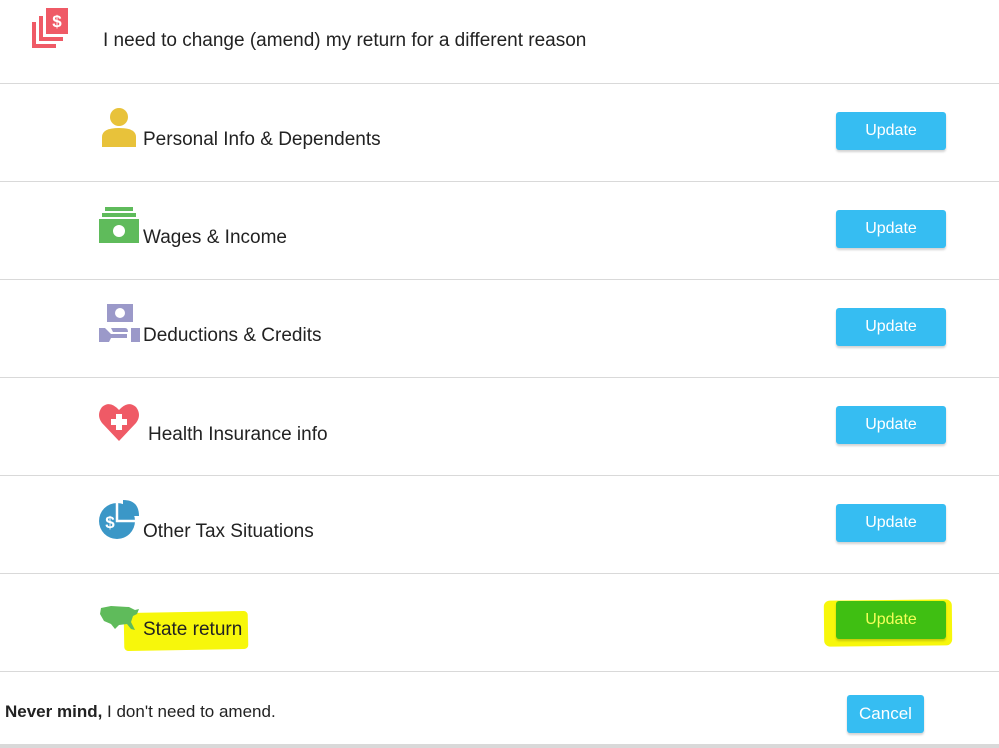  Describe the element at coordinates (50, 28) in the screenshot. I see `stacked-dollar-bills-icon: $` at that location.